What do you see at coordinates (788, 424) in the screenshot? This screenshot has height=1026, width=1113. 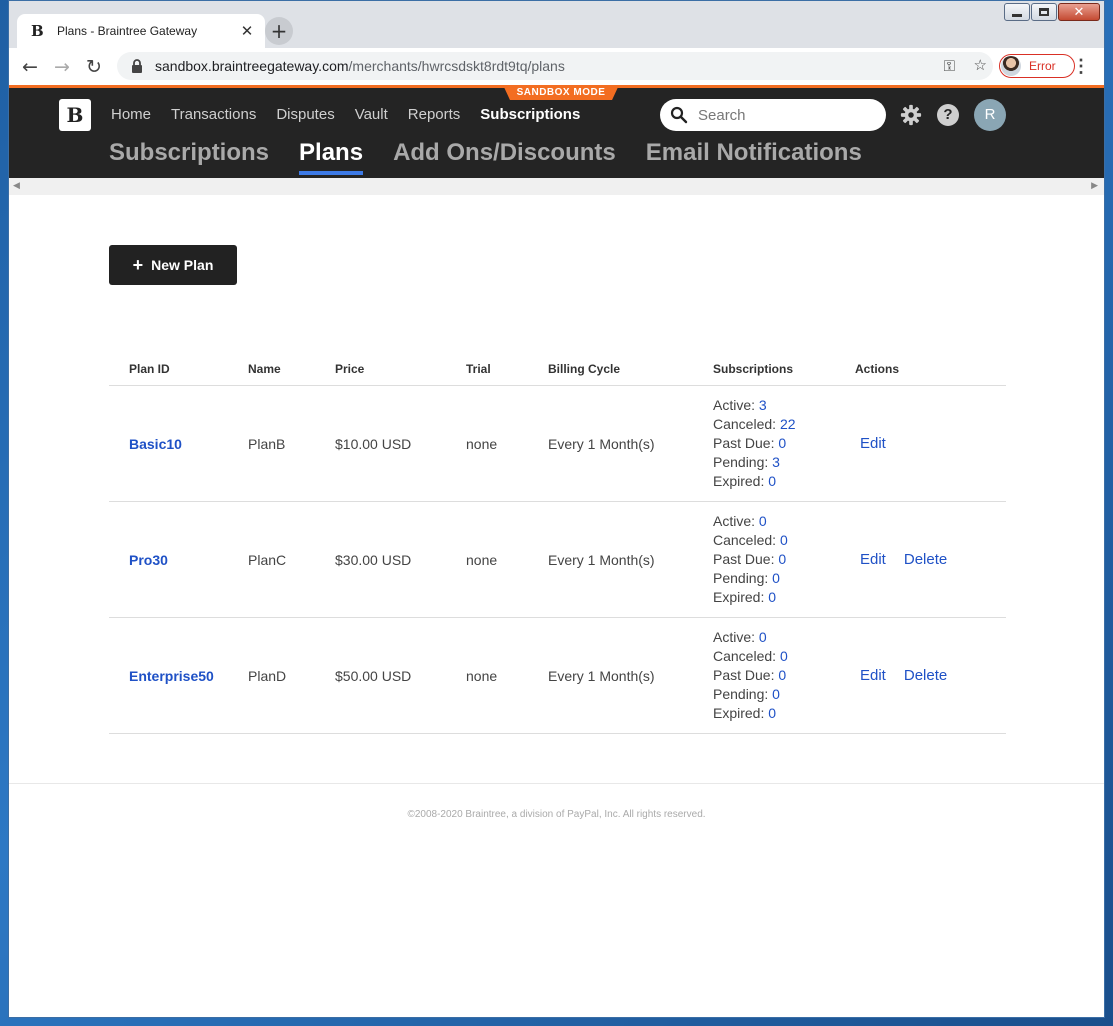 I see `canceled-count-link: 22` at bounding box center [788, 424].